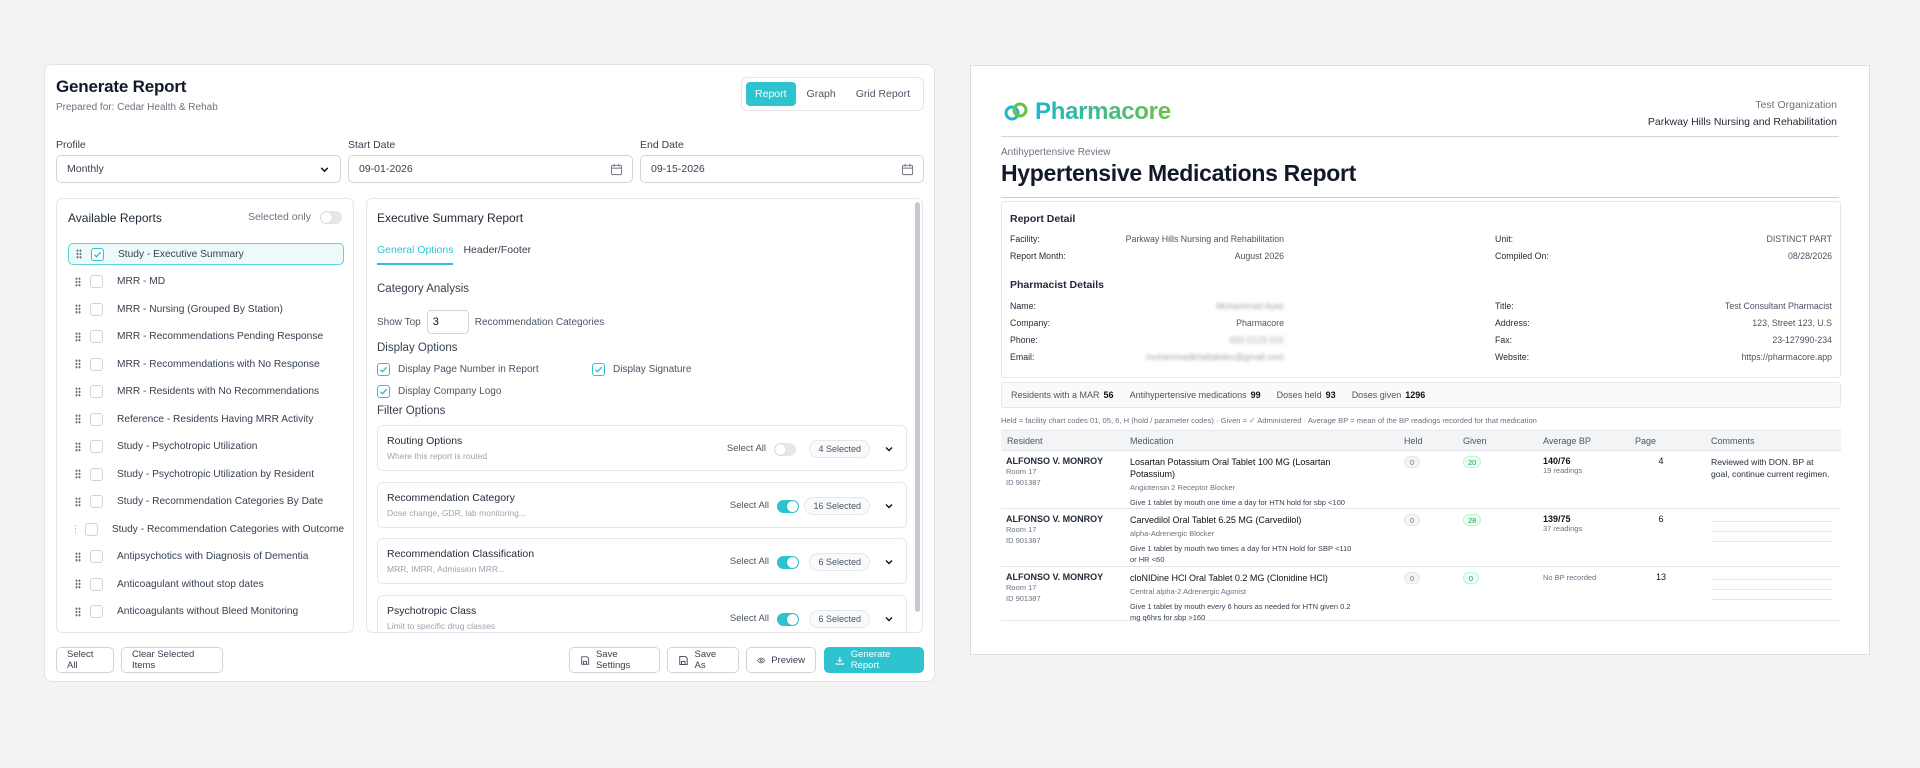  Describe the element at coordinates (490, 169) in the screenshot. I see `start-date-input: 09-01-2026` at that location.